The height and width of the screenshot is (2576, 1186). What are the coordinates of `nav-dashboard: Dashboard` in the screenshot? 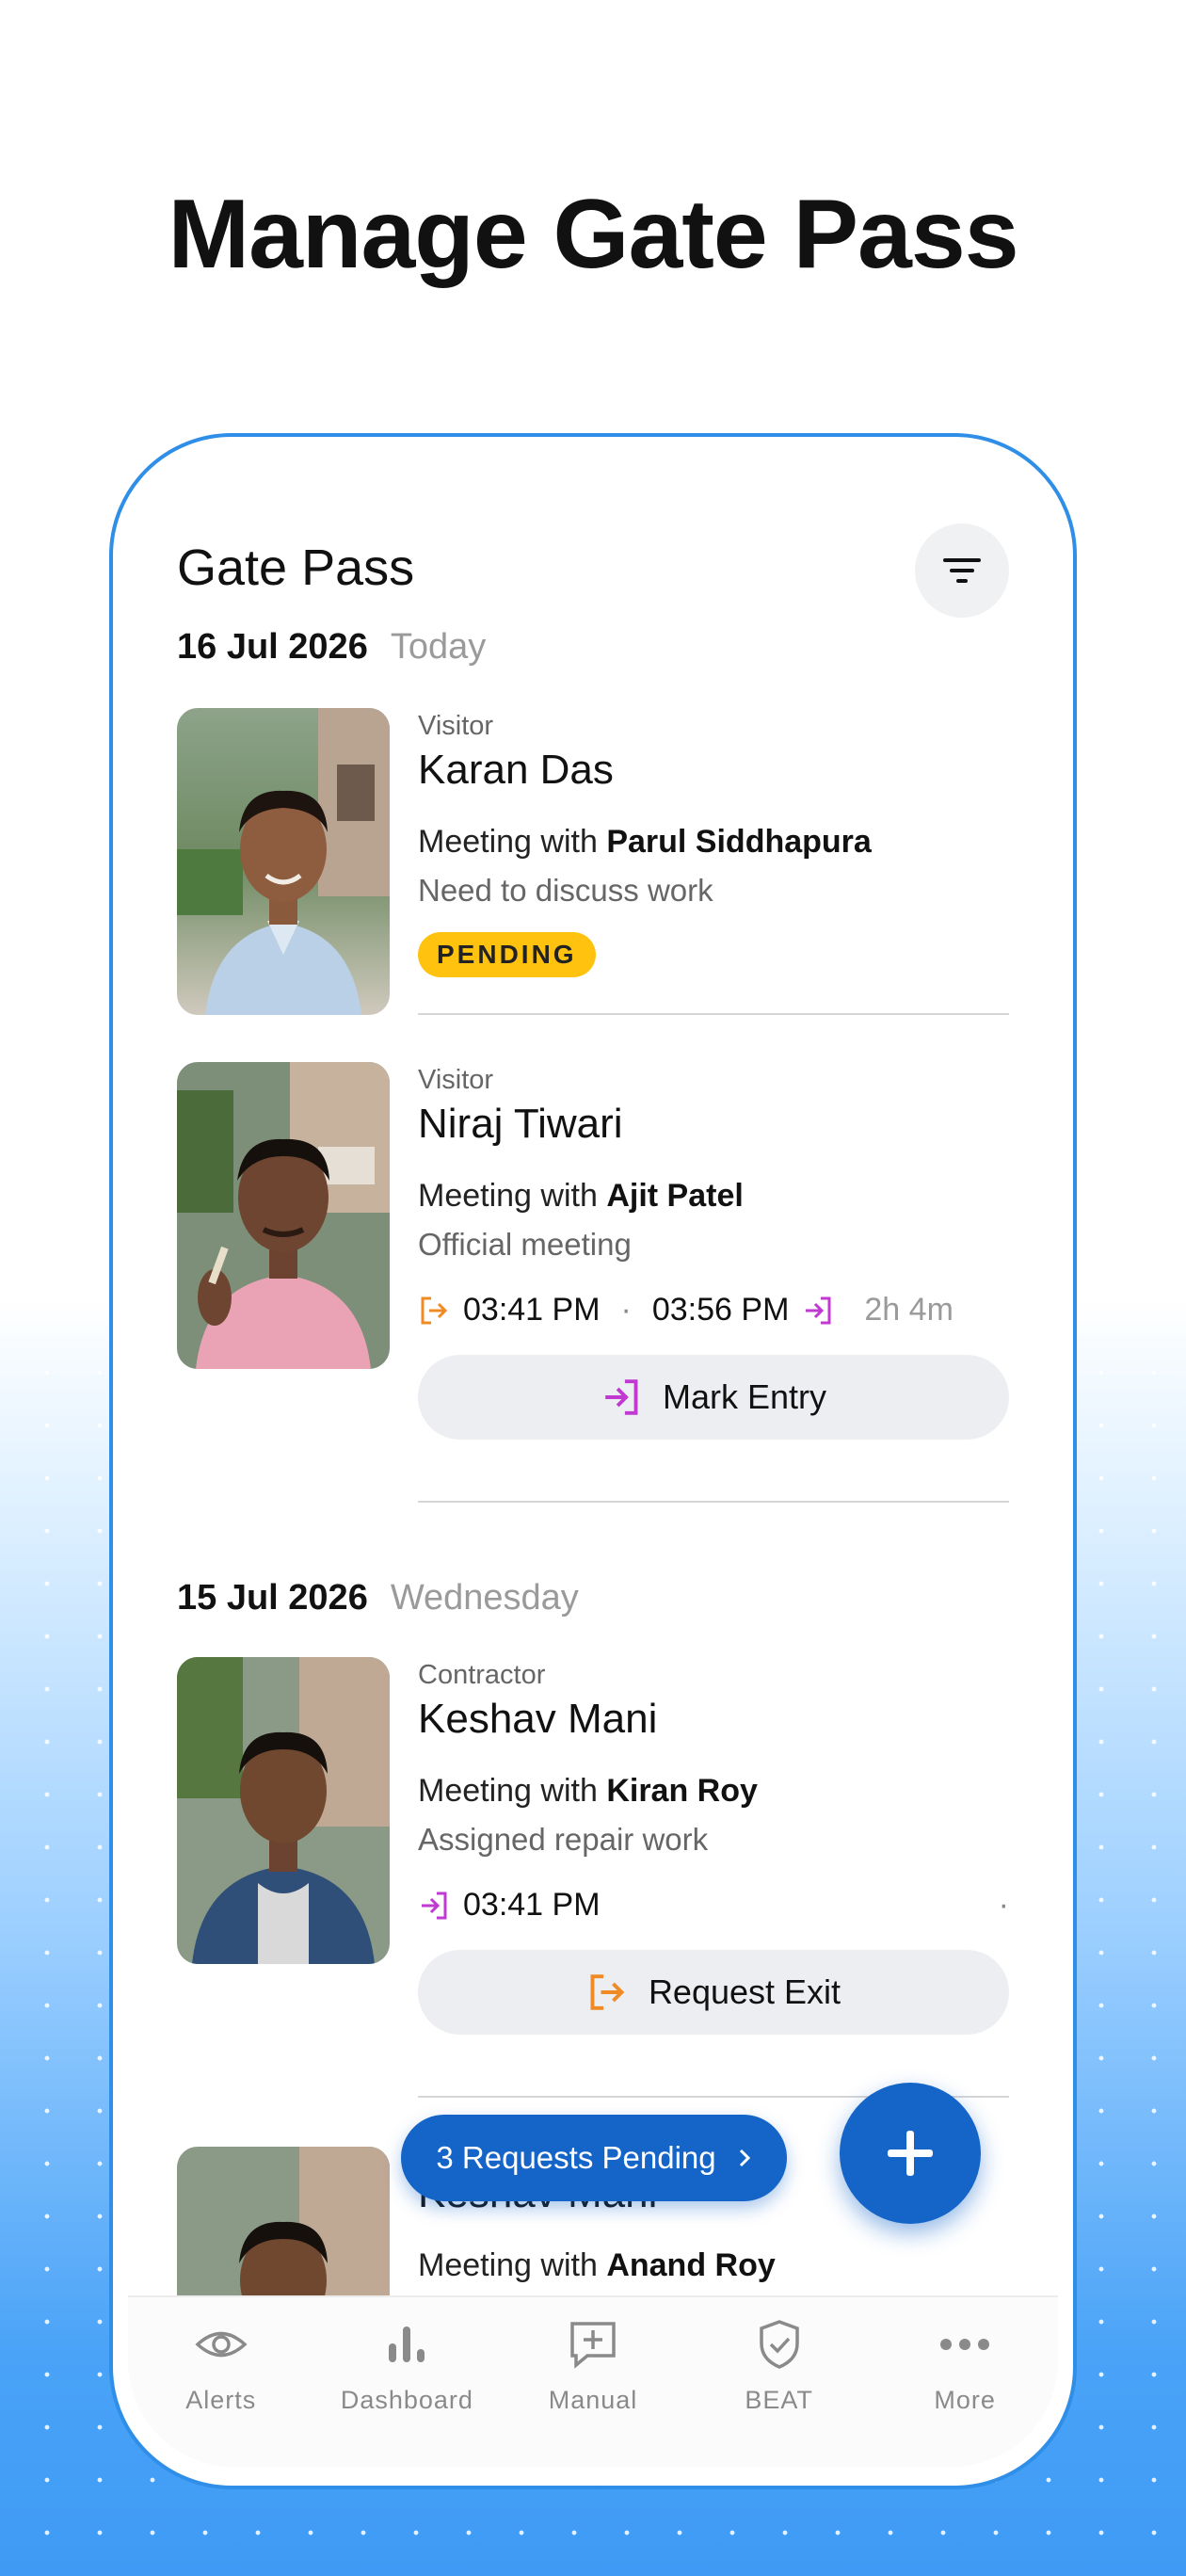 It's located at (407, 2382).